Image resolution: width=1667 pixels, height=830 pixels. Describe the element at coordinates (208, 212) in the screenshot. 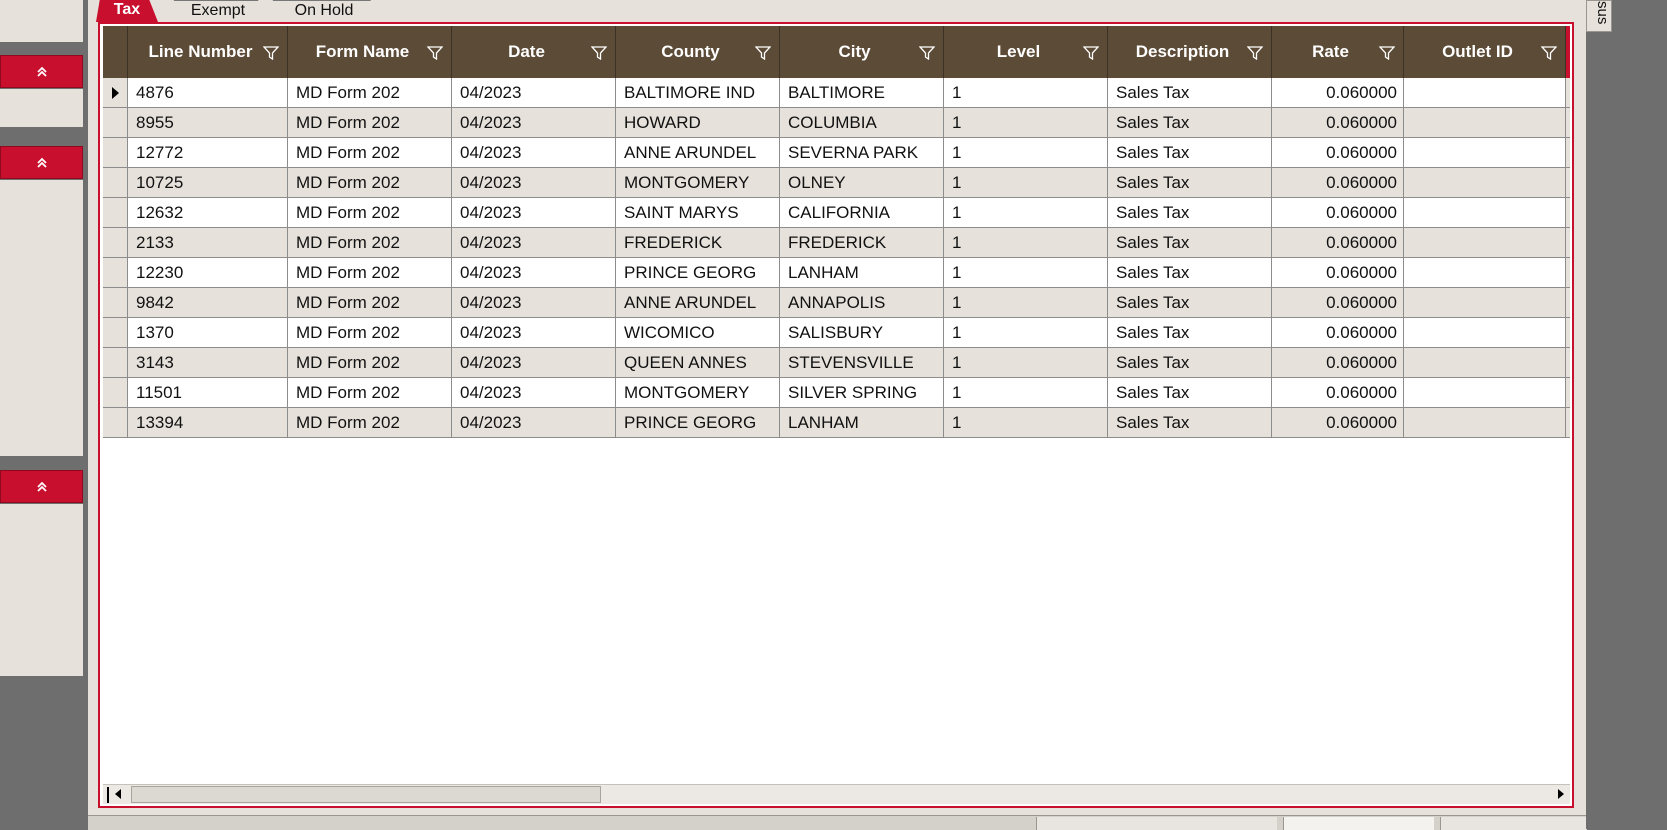

I see `cell-line-number: 12632` at that location.